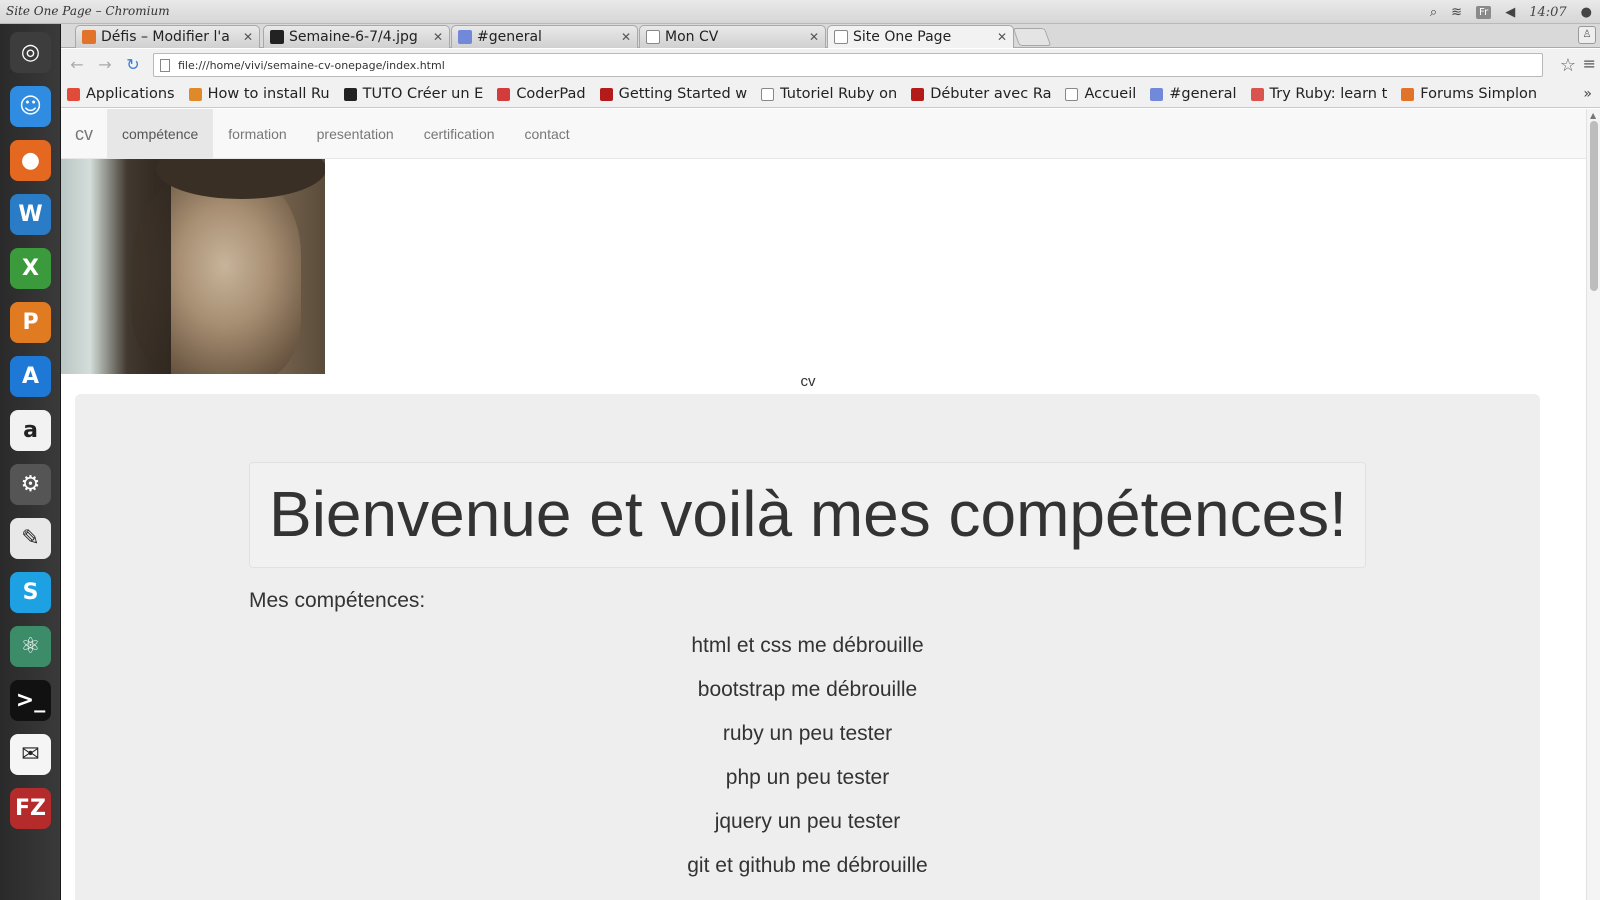 The height and width of the screenshot is (900, 1600). I want to click on tab-label: Mon CV, so click(692, 37).